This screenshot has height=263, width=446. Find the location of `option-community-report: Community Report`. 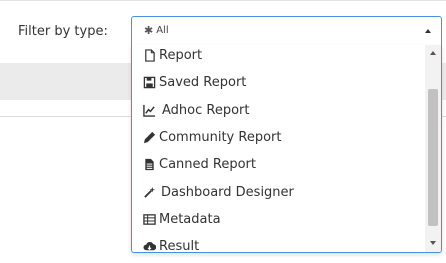

option-community-report: Community Report is located at coordinates (211, 137).